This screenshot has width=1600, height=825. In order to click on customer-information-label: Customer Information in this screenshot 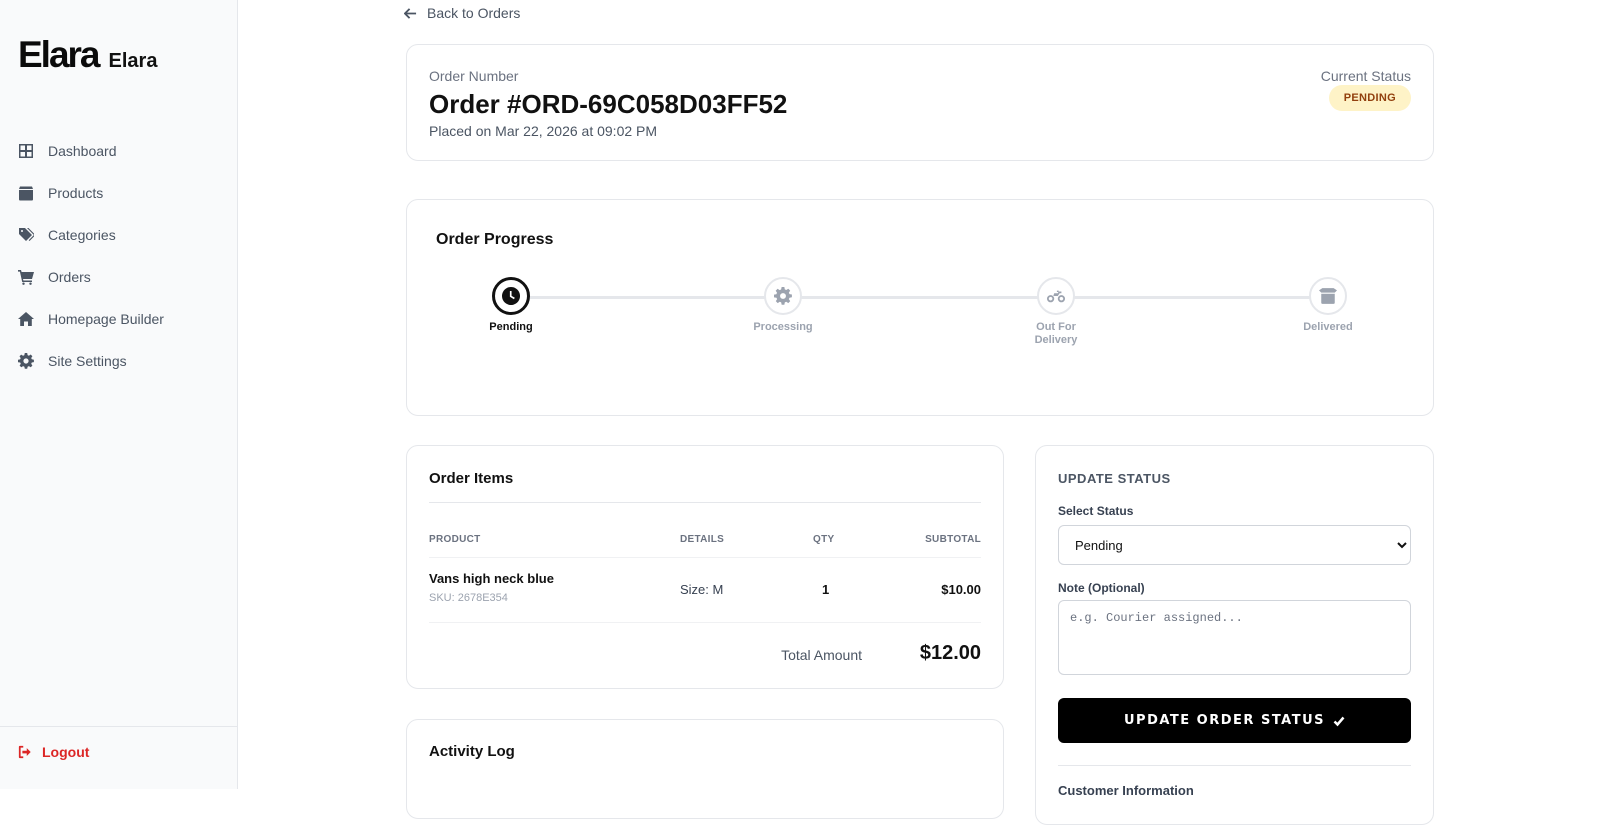, I will do `click(1126, 790)`.